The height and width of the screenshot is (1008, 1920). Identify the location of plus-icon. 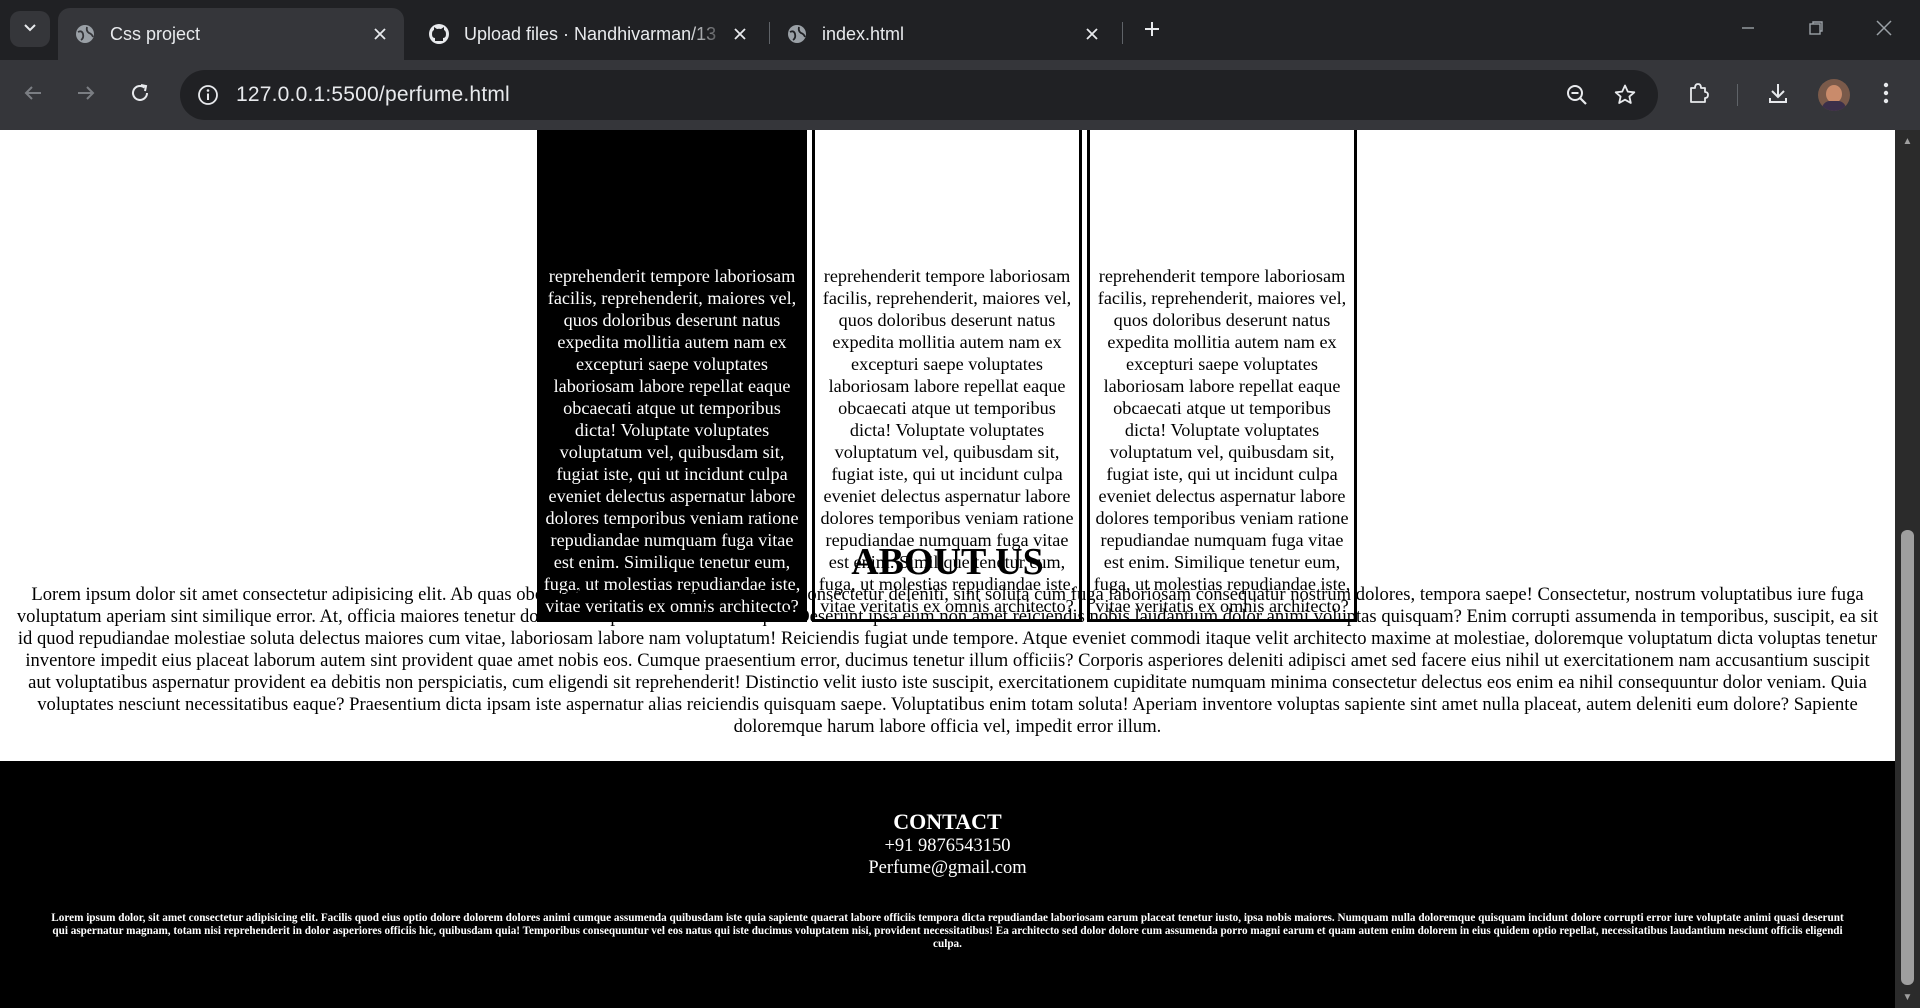
(1152, 31).